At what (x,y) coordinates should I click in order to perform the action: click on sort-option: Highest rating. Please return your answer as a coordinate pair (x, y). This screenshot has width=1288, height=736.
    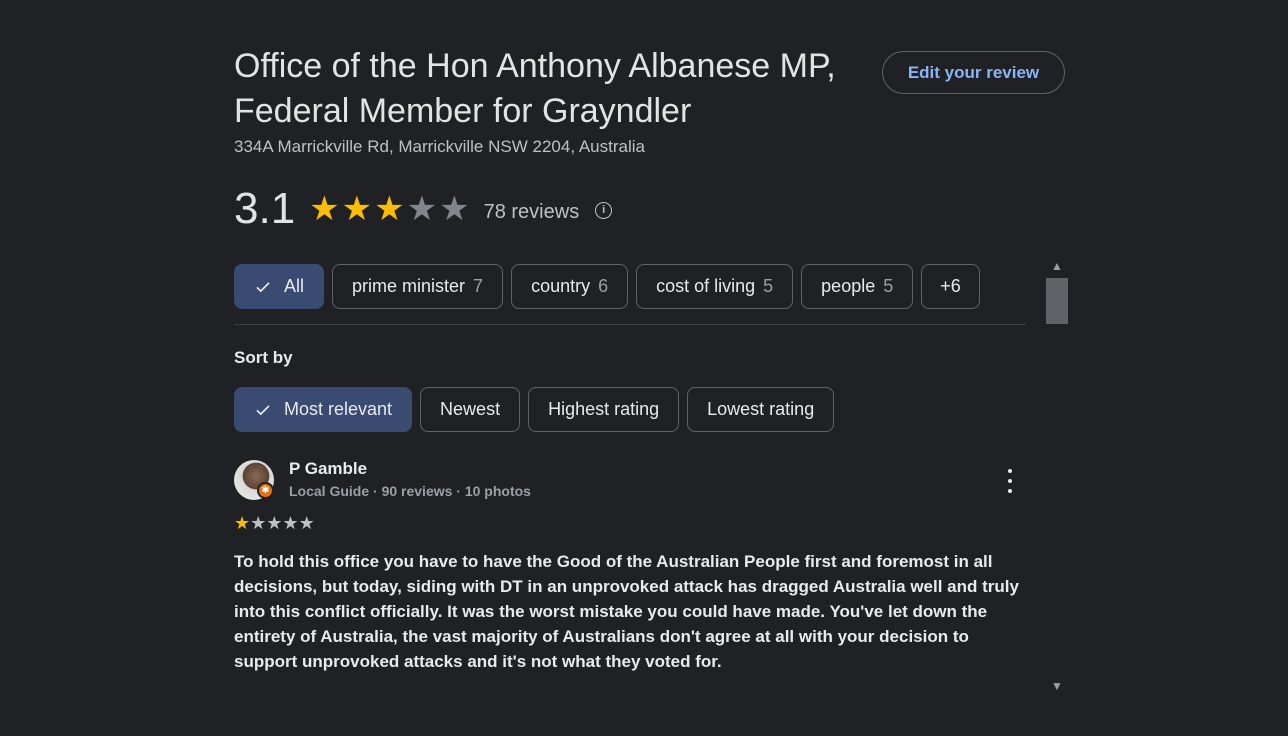
    Looking at the image, I should click on (604, 409).